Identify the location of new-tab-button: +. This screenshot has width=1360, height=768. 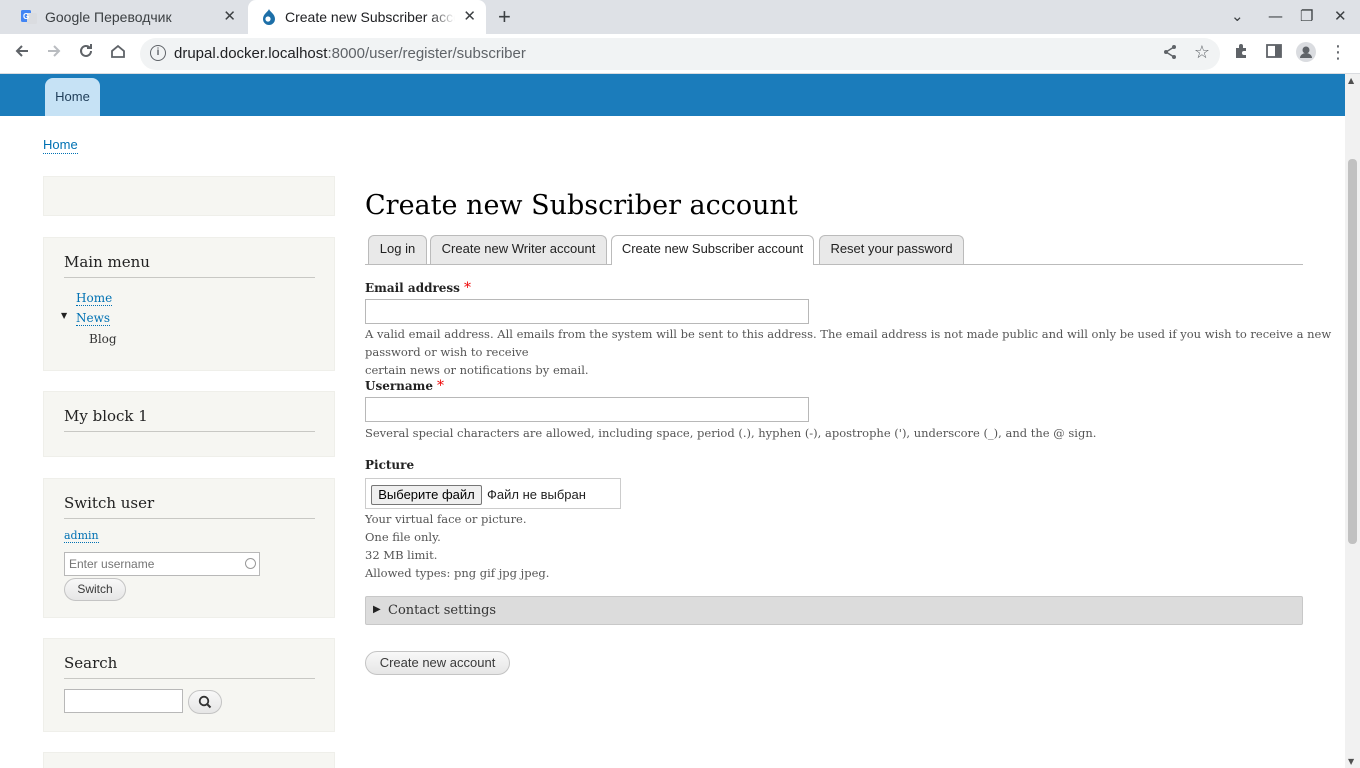
(504, 17).